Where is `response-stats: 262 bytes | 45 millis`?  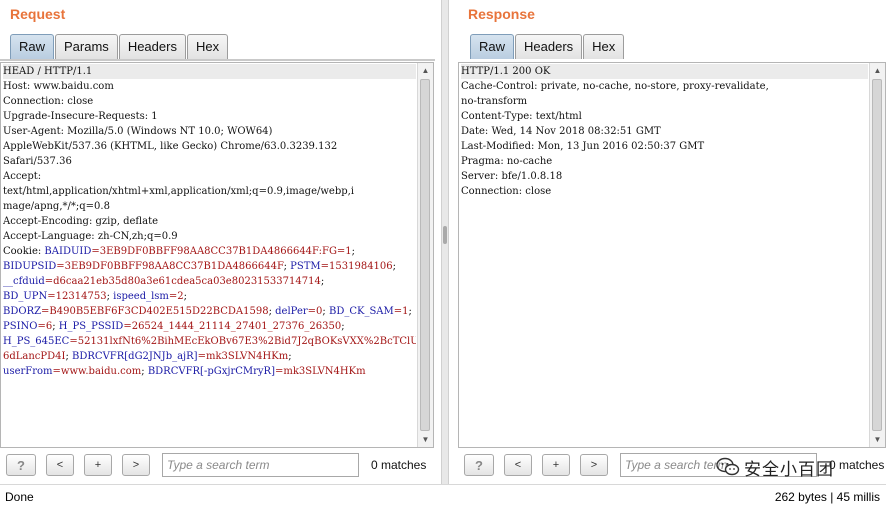 response-stats: 262 bytes | 45 millis is located at coordinates (827, 497).